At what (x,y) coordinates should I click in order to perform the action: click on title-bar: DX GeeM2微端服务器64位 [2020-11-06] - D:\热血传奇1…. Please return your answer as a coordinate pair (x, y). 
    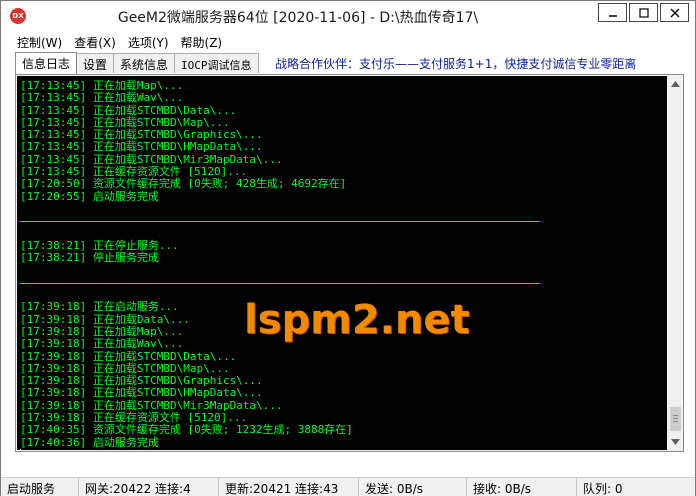
    Looking at the image, I should click on (348, 16).